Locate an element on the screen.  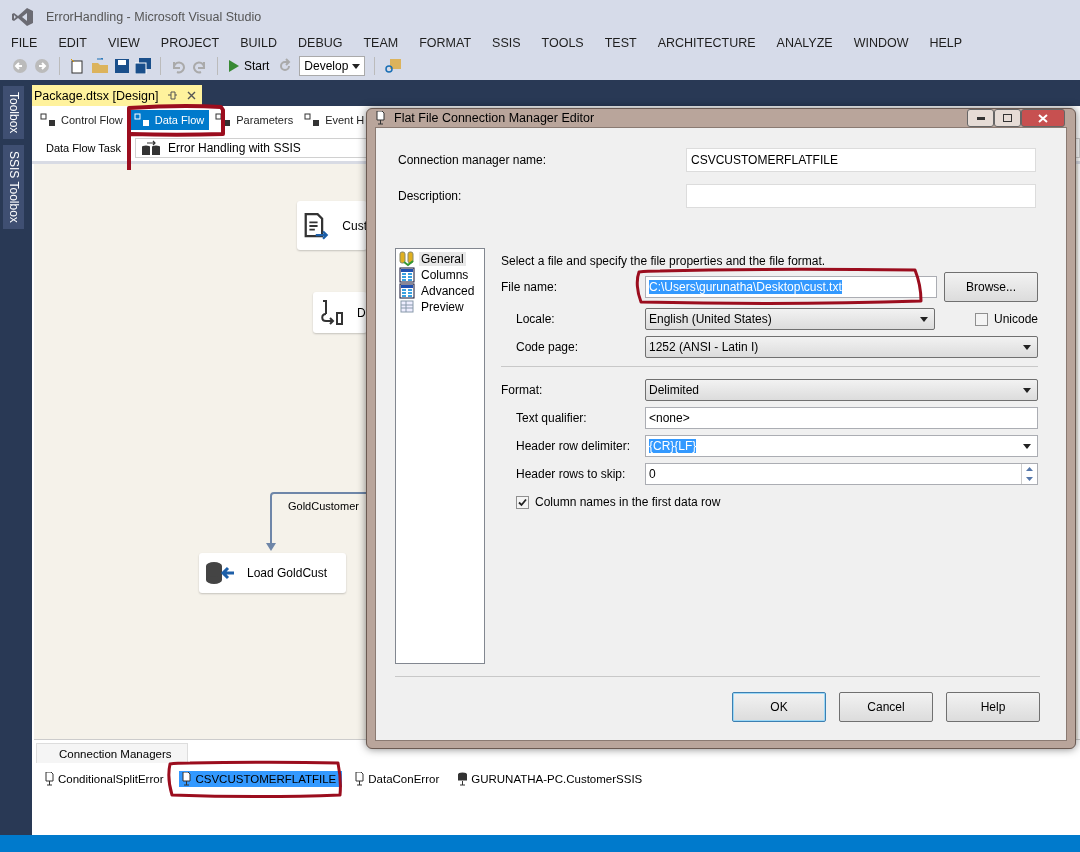
field-label: Text qualifier: is located at coordinates (551, 418).